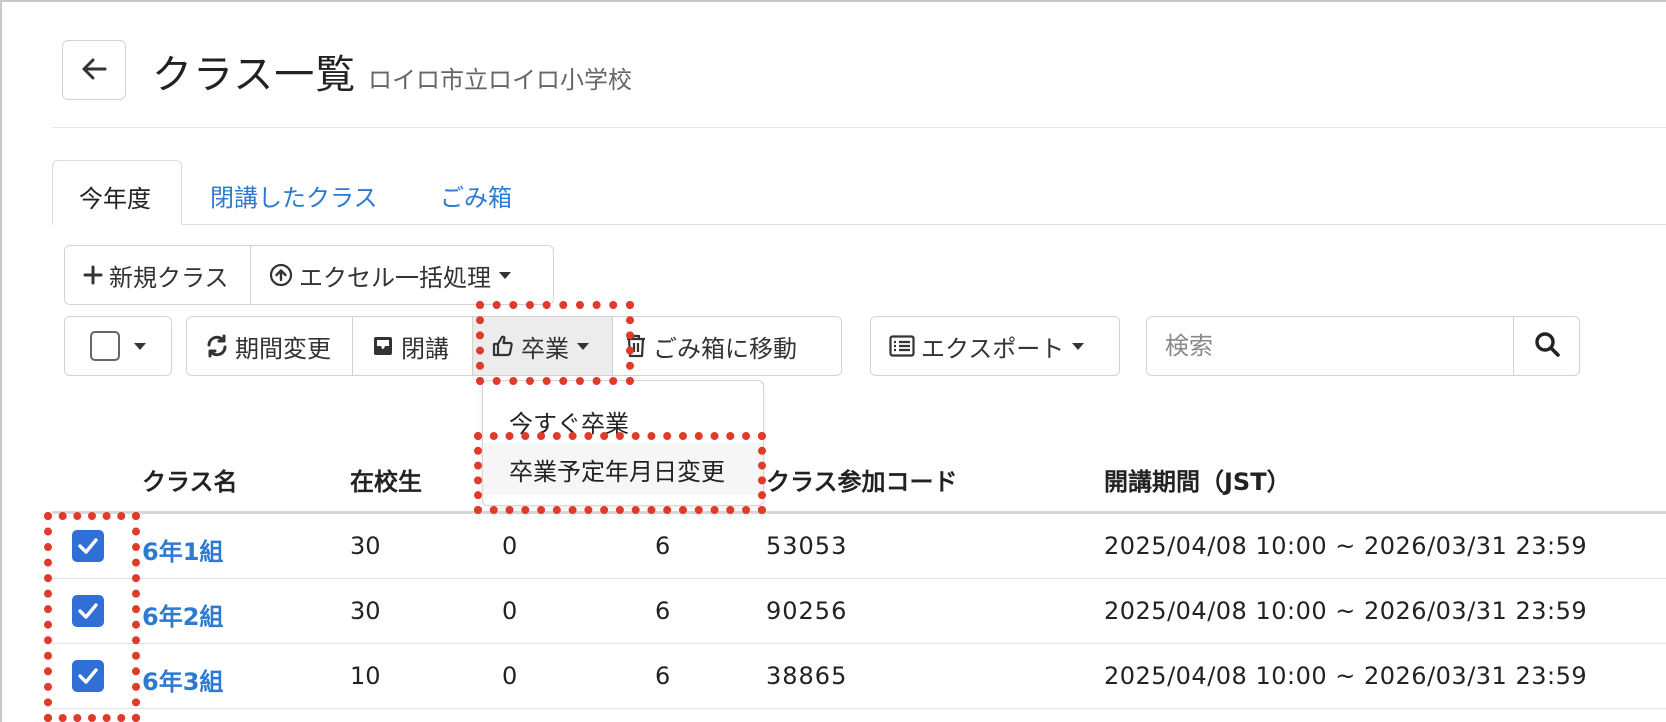 The width and height of the screenshot is (1666, 722). What do you see at coordinates (425, 348) in the screenshot?
I see `close-class-label: 閉講` at bounding box center [425, 348].